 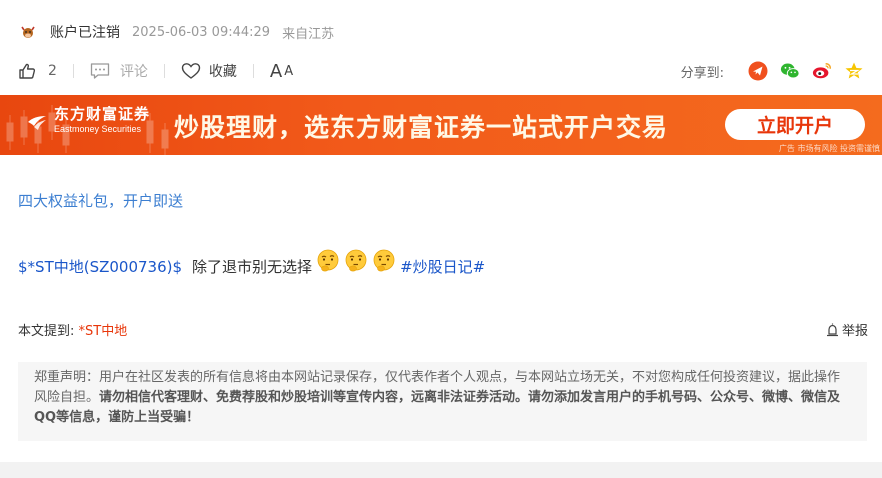 What do you see at coordinates (46, 331) in the screenshot?
I see `mention-label: 本文提到:` at bounding box center [46, 331].